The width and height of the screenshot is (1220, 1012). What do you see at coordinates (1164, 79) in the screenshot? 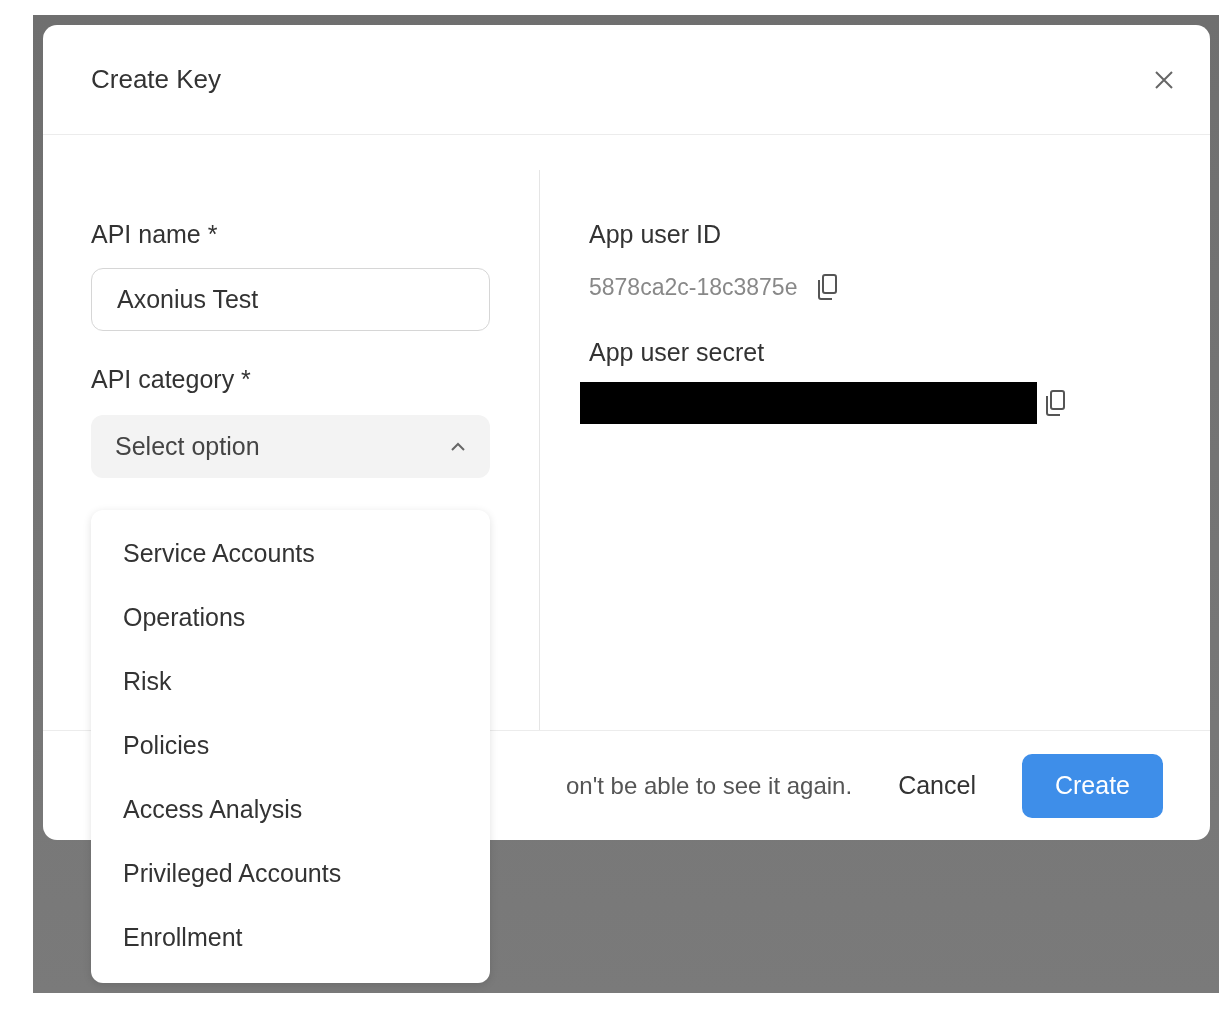
I see `close-icon` at bounding box center [1164, 79].